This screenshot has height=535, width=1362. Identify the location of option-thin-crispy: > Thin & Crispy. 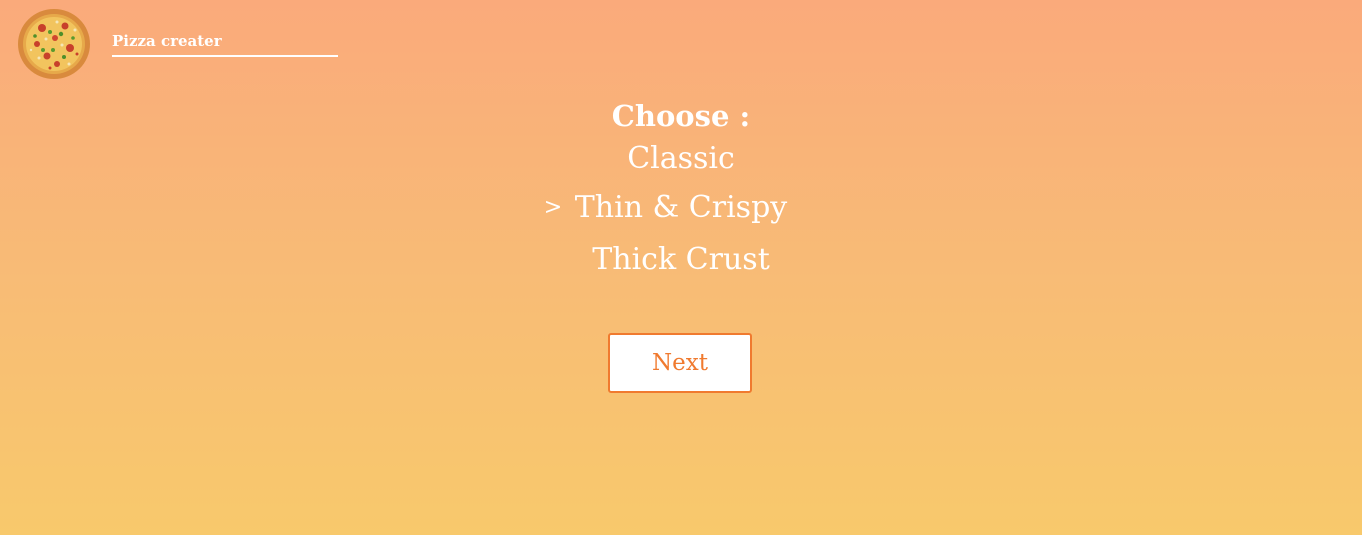
(681, 208).